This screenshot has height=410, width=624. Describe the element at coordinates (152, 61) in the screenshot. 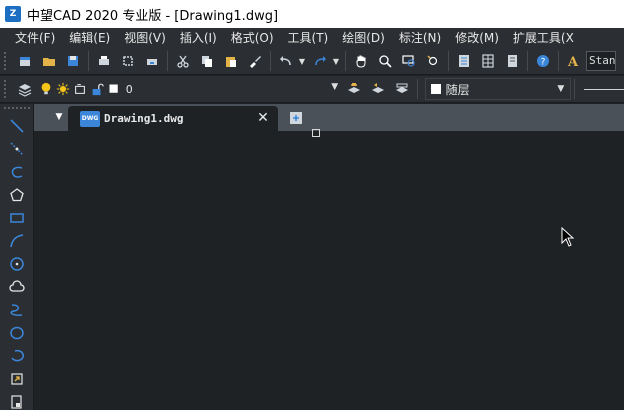

I see `publish-button` at that location.